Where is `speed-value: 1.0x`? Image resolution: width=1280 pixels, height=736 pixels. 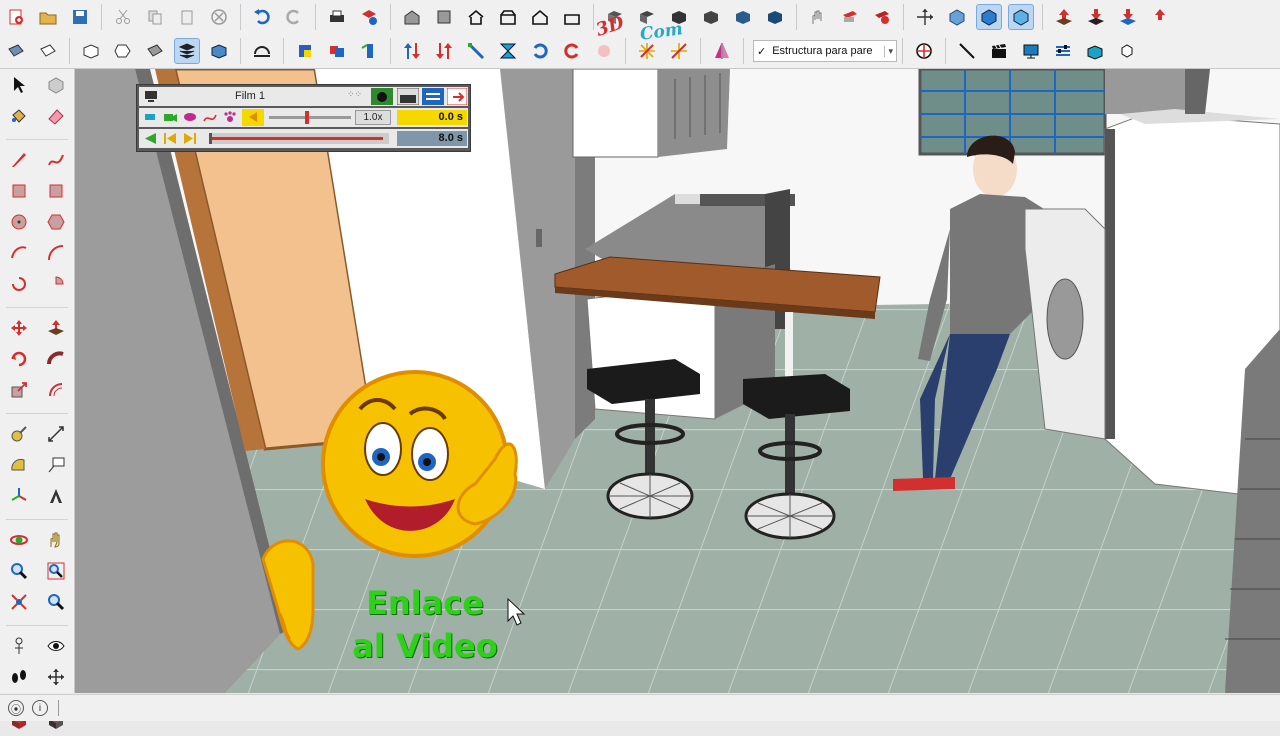
speed-value: 1.0x is located at coordinates (373, 117).